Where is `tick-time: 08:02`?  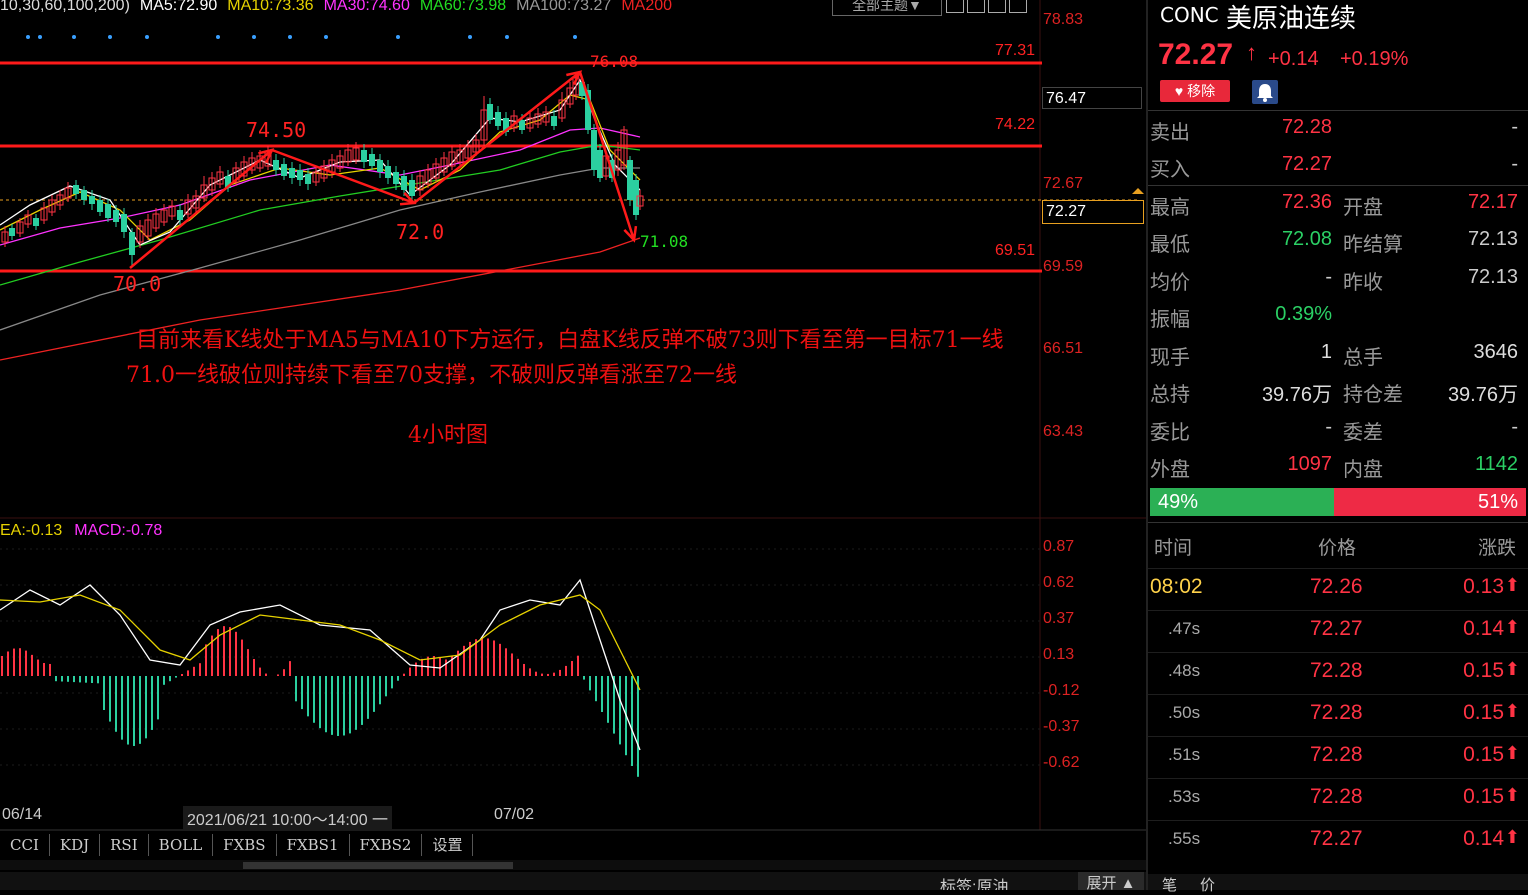 tick-time: 08:02 is located at coordinates (1176, 586).